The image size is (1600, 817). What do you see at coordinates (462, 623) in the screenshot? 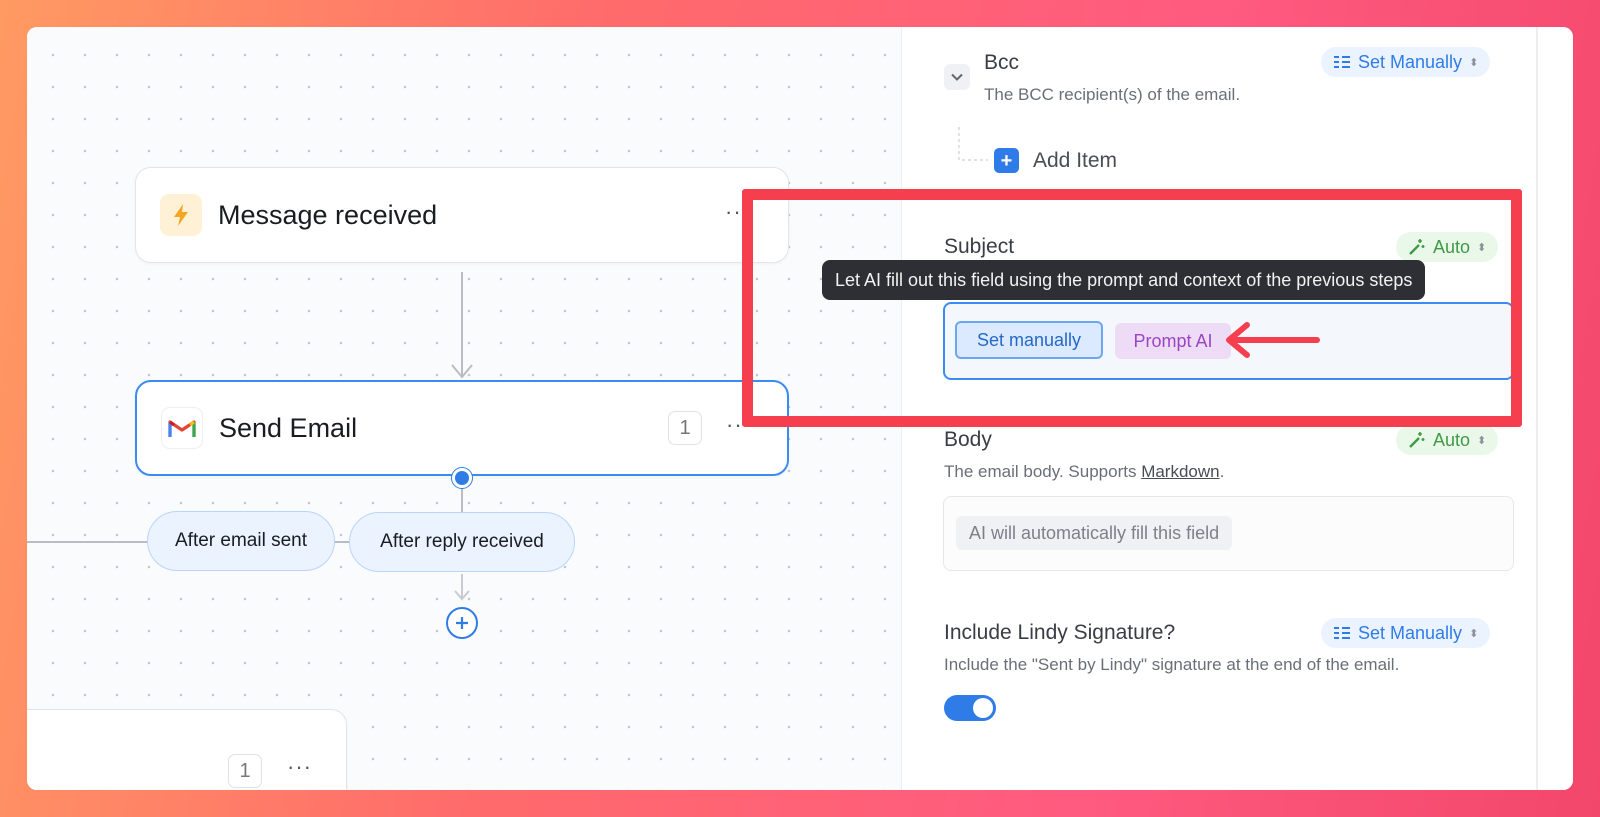
I see `add-step-icon` at bounding box center [462, 623].